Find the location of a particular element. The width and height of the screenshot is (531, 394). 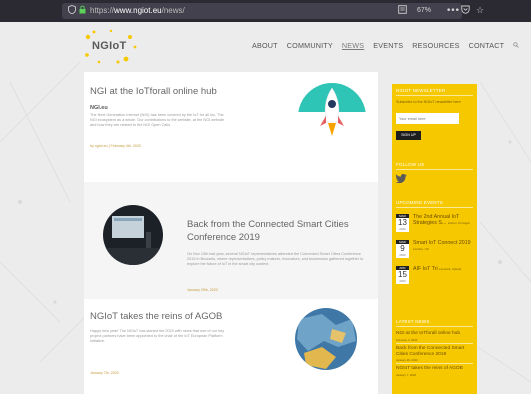

site-logo: NGIoT is located at coordinates (111, 47).